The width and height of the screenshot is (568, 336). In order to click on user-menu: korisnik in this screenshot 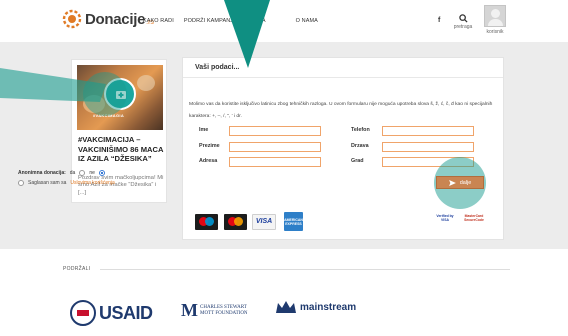, I will do `click(495, 20)`.